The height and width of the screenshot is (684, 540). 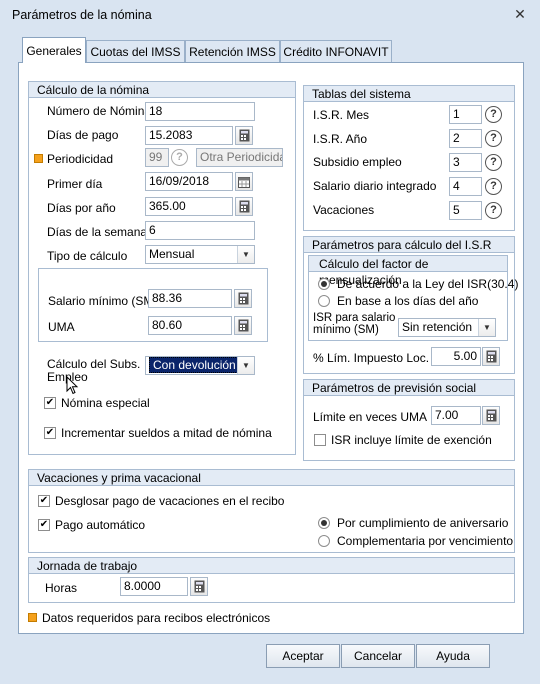 I want to click on tipo-calculo-select: Mensual ▼, so click(x=200, y=254).